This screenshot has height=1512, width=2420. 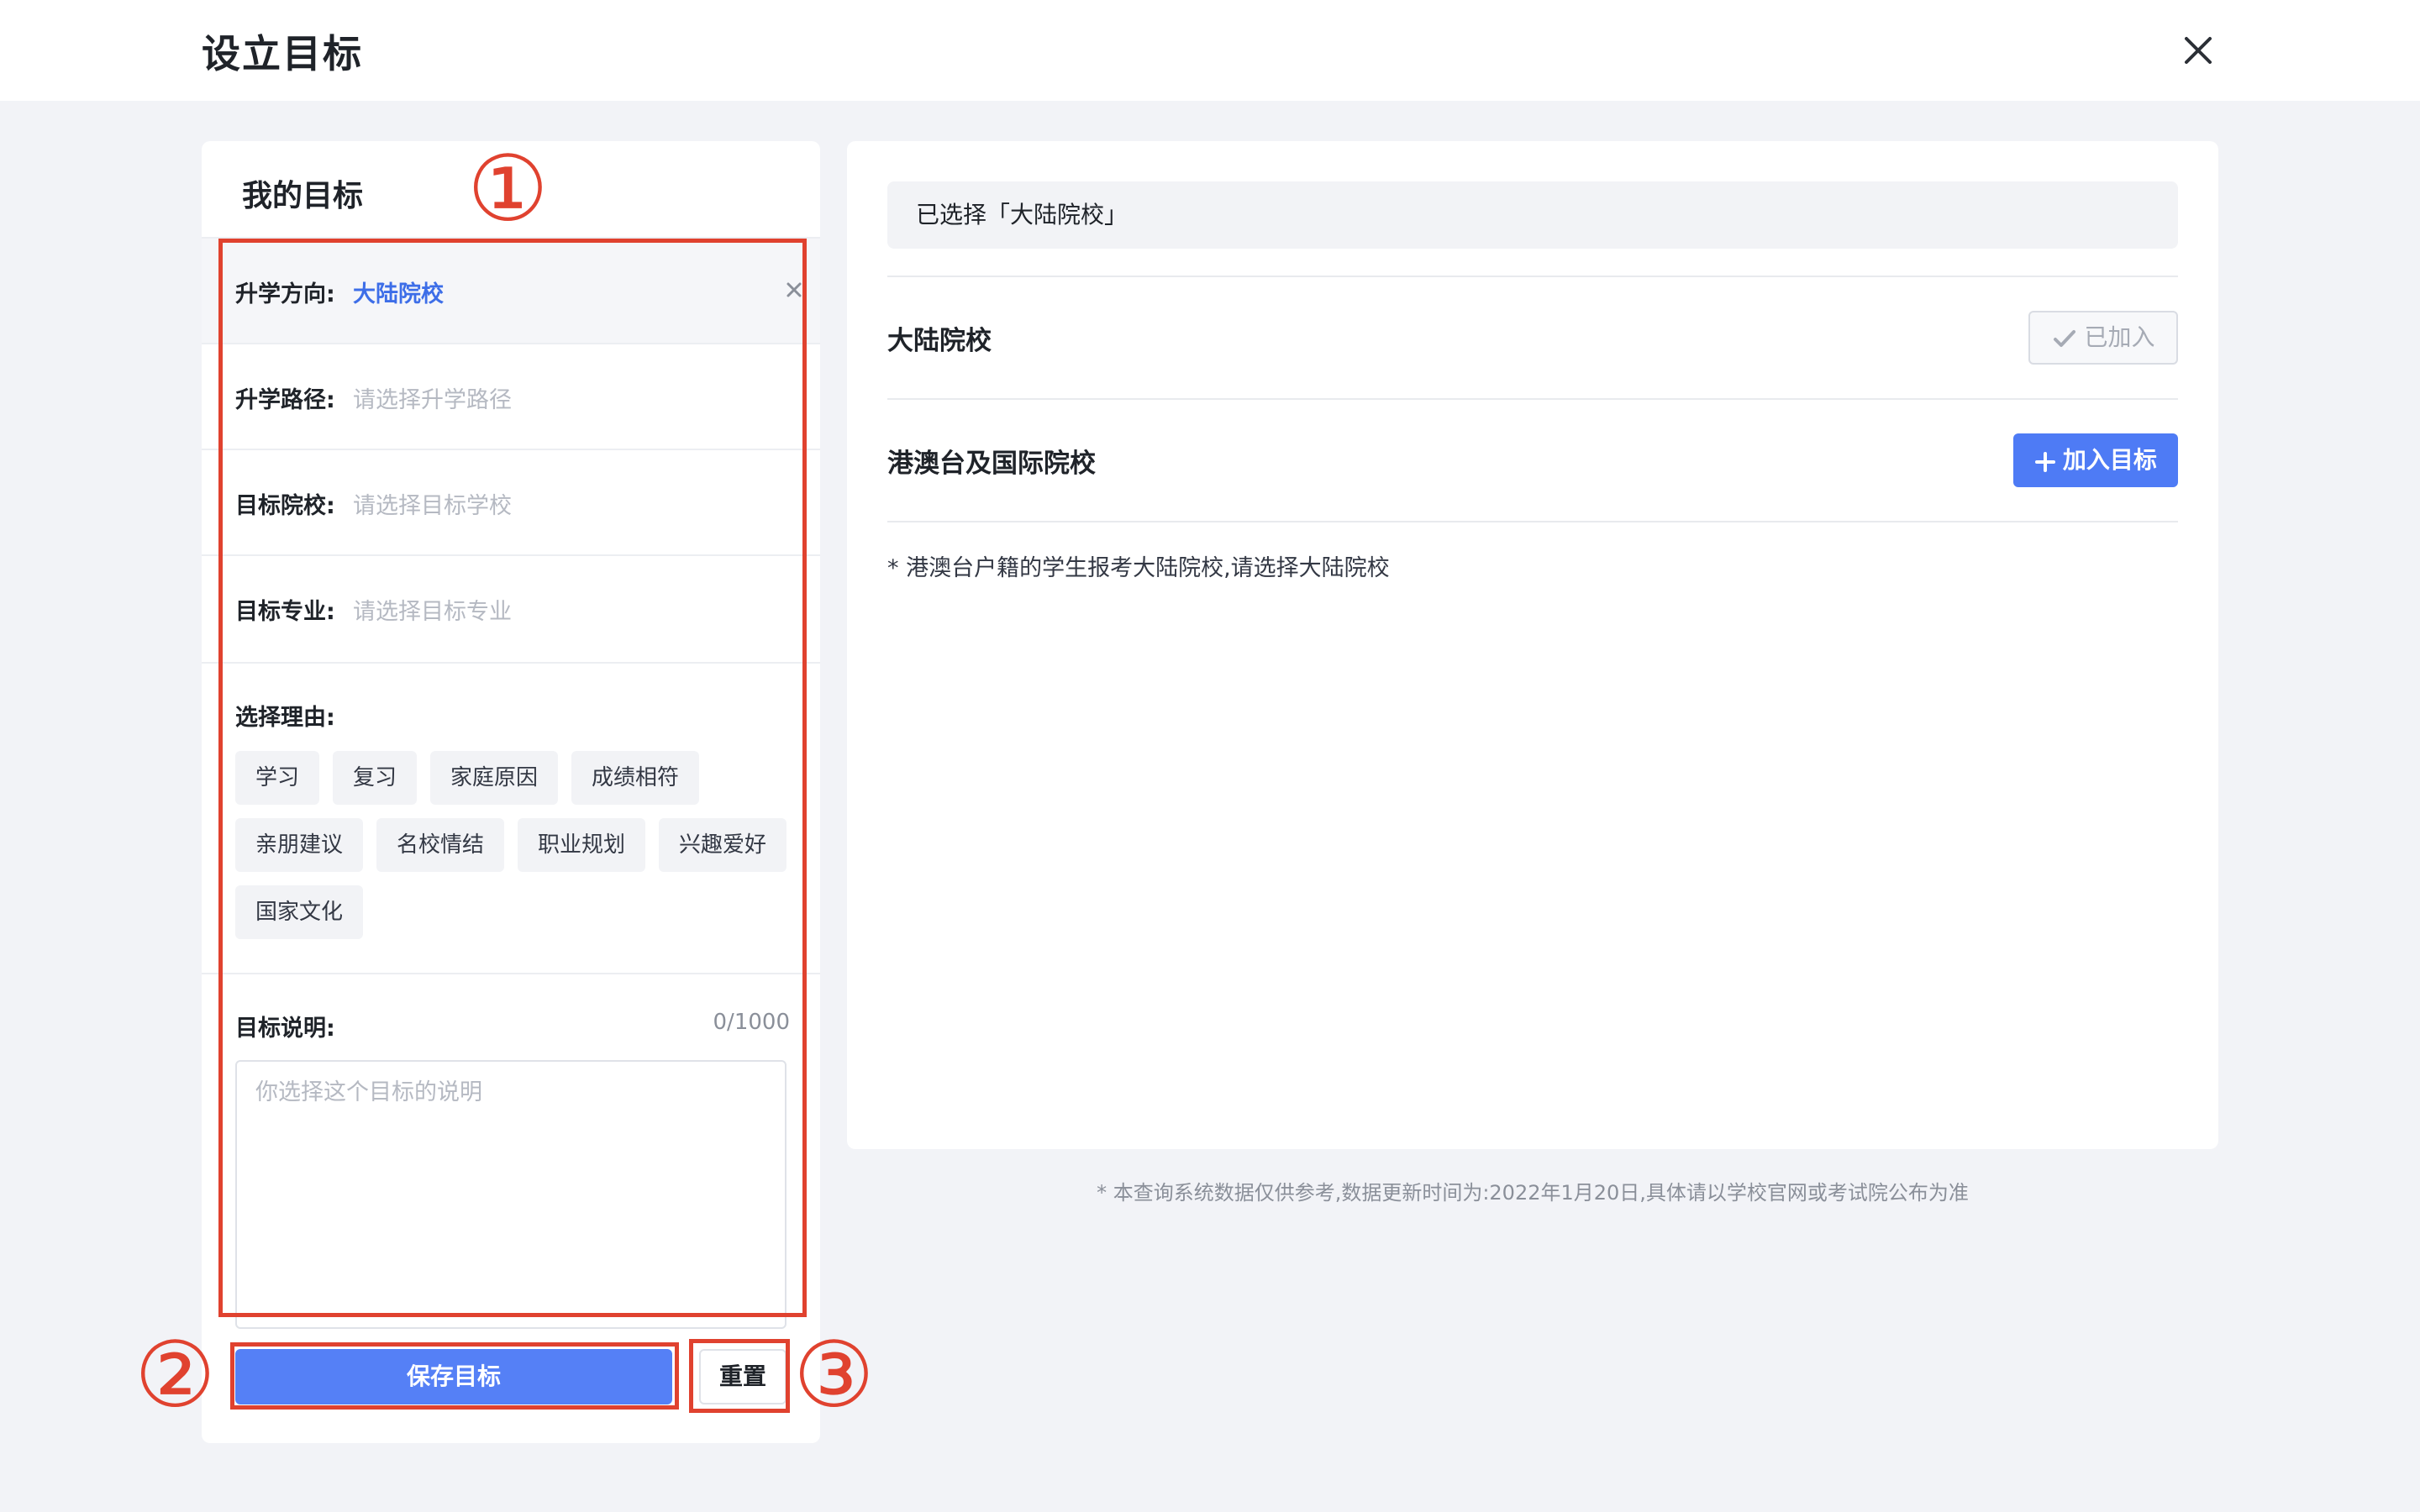 What do you see at coordinates (2109, 460) in the screenshot?
I see `add-goal-label: 加入目标` at bounding box center [2109, 460].